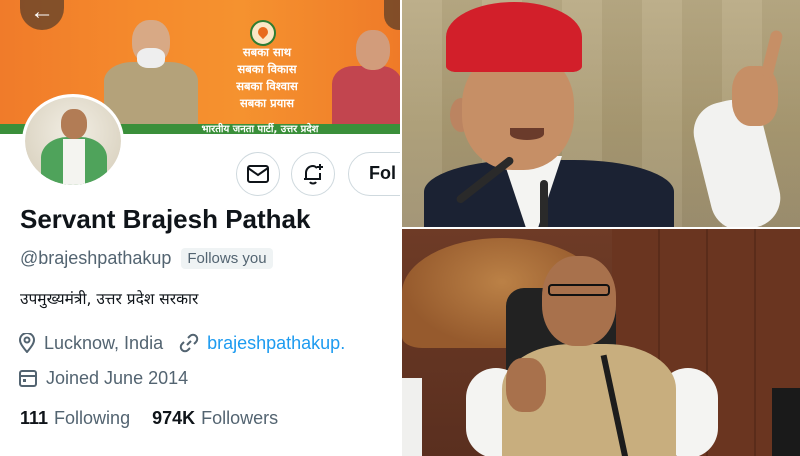  Describe the element at coordinates (267, 86) in the screenshot. I see `slogan-line: सबका विश्वास` at that location.